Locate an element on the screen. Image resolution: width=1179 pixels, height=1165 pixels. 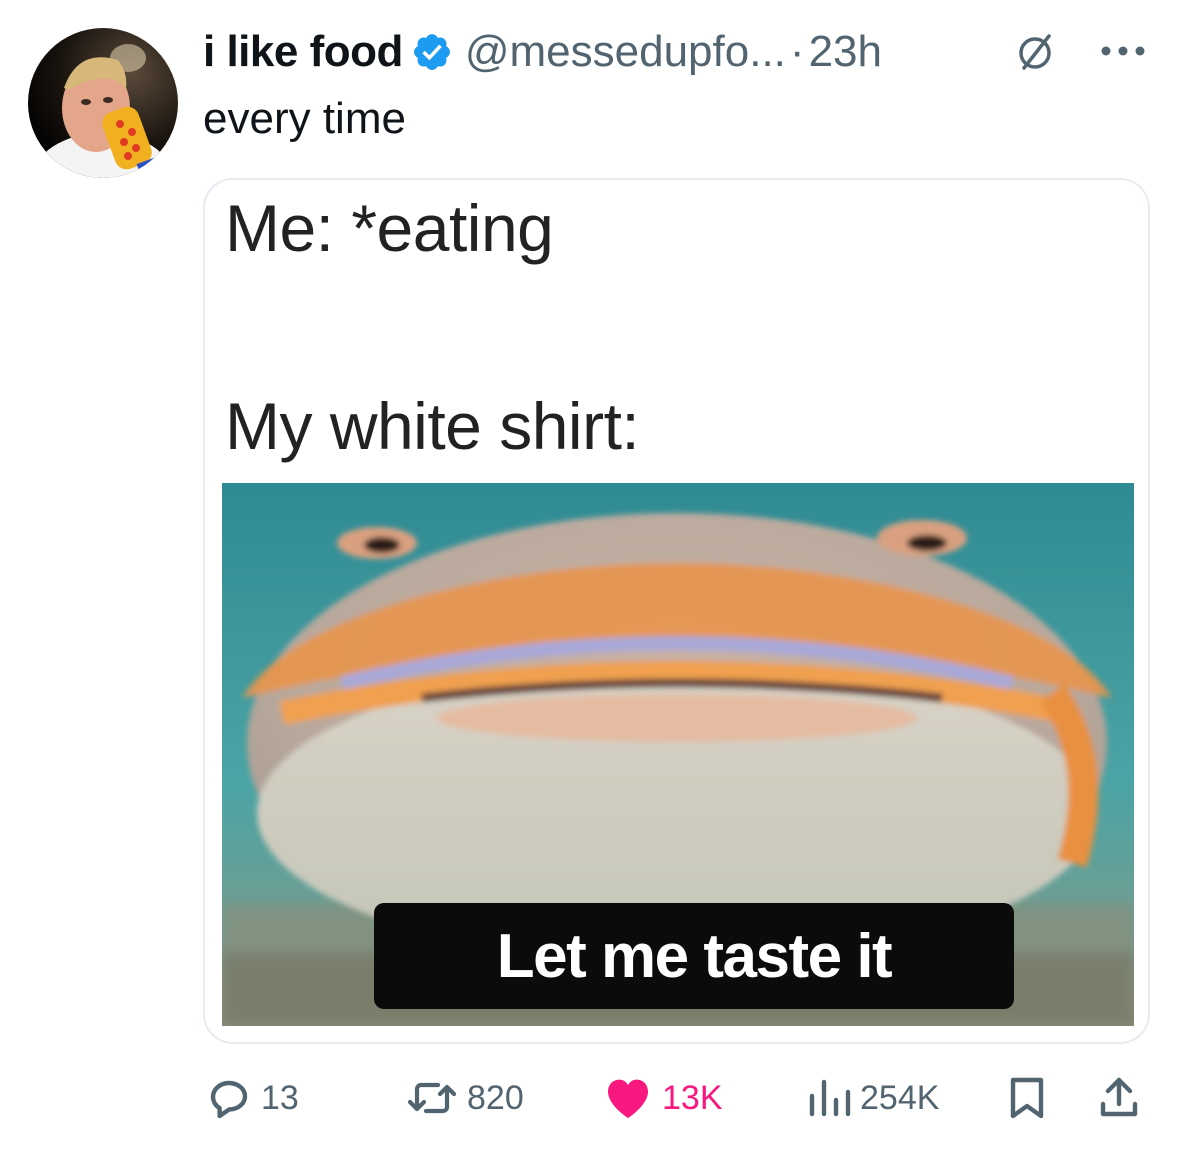
display-name: i like food is located at coordinates (303, 52).